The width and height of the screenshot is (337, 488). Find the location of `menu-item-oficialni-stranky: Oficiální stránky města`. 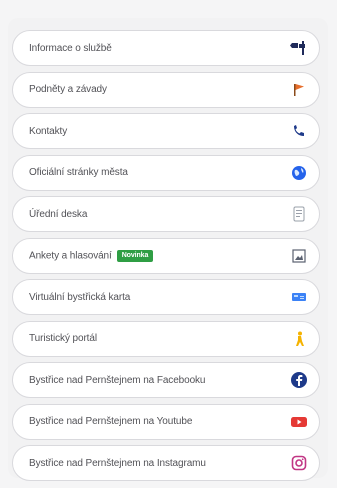

menu-item-oficialni-stranky: Oficiální stránky města is located at coordinates (166, 172).